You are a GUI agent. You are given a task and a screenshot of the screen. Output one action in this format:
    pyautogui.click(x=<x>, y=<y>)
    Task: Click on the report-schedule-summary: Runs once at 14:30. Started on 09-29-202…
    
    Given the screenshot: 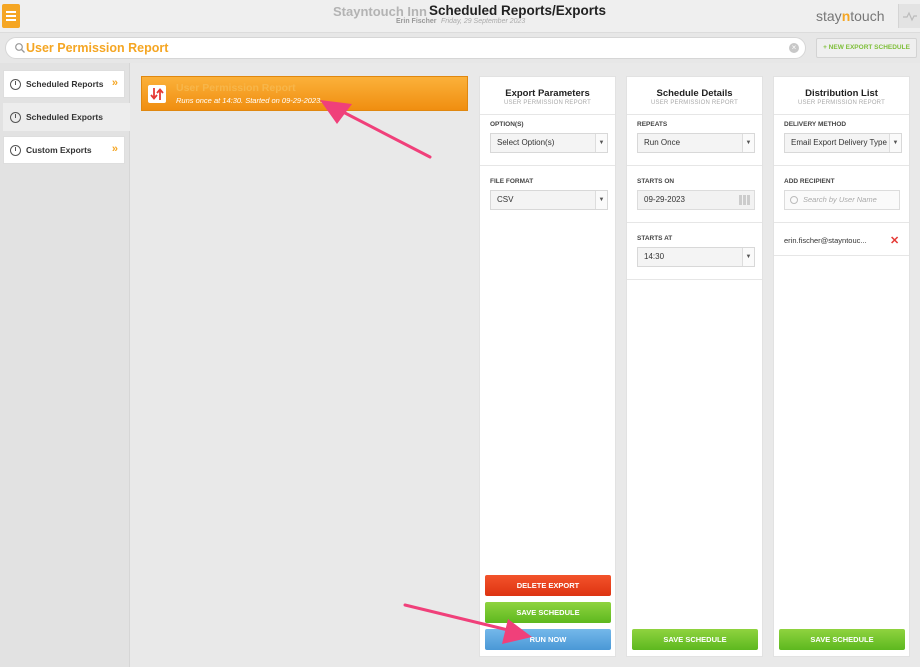 What is the action you would take?
    pyautogui.click(x=249, y=100)
    